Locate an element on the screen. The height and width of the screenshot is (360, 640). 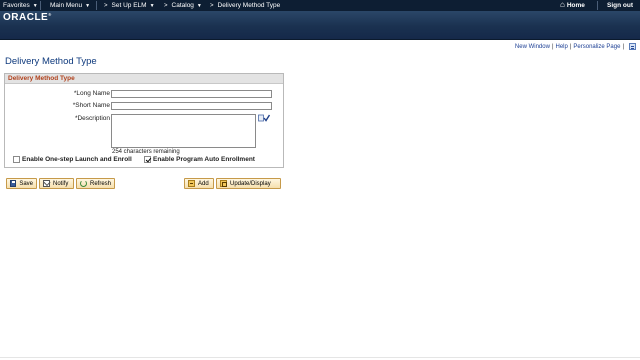
breadcrumb-catalog: > Catalog ▼ is located at coordinates (183, 5).